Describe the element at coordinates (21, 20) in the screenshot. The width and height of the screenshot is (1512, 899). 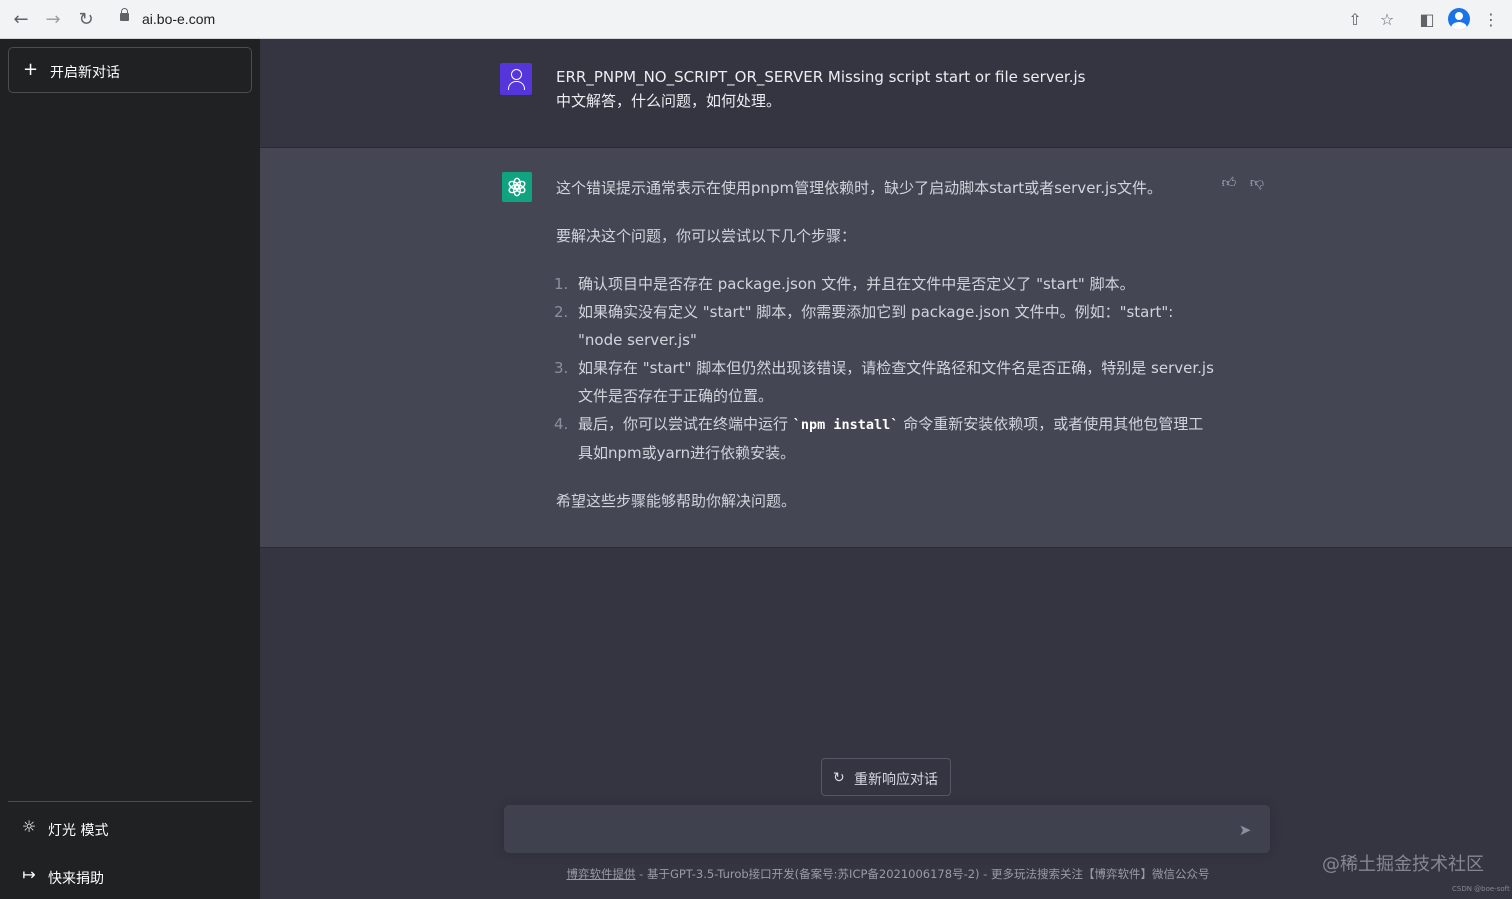
I see `back-arrow-icon: ←` at that location.